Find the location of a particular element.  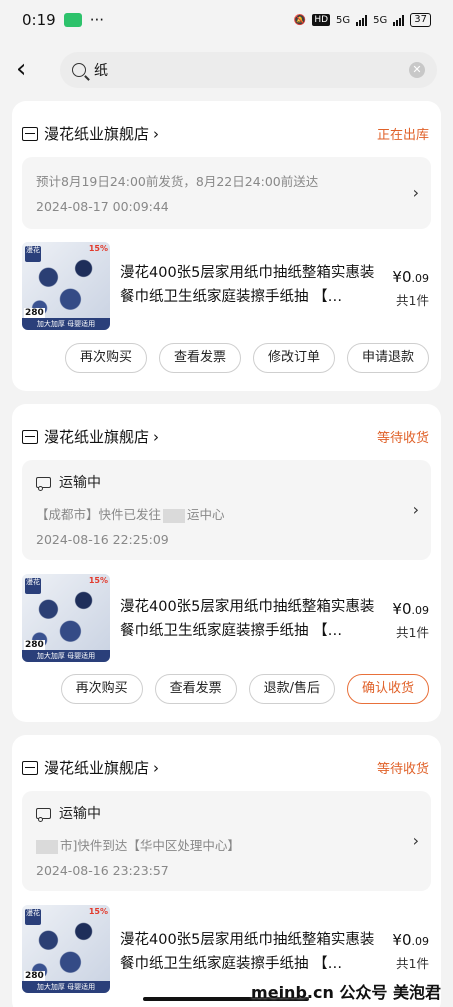

search-input: 纸 ✕ is located at coordinates (248, 70).